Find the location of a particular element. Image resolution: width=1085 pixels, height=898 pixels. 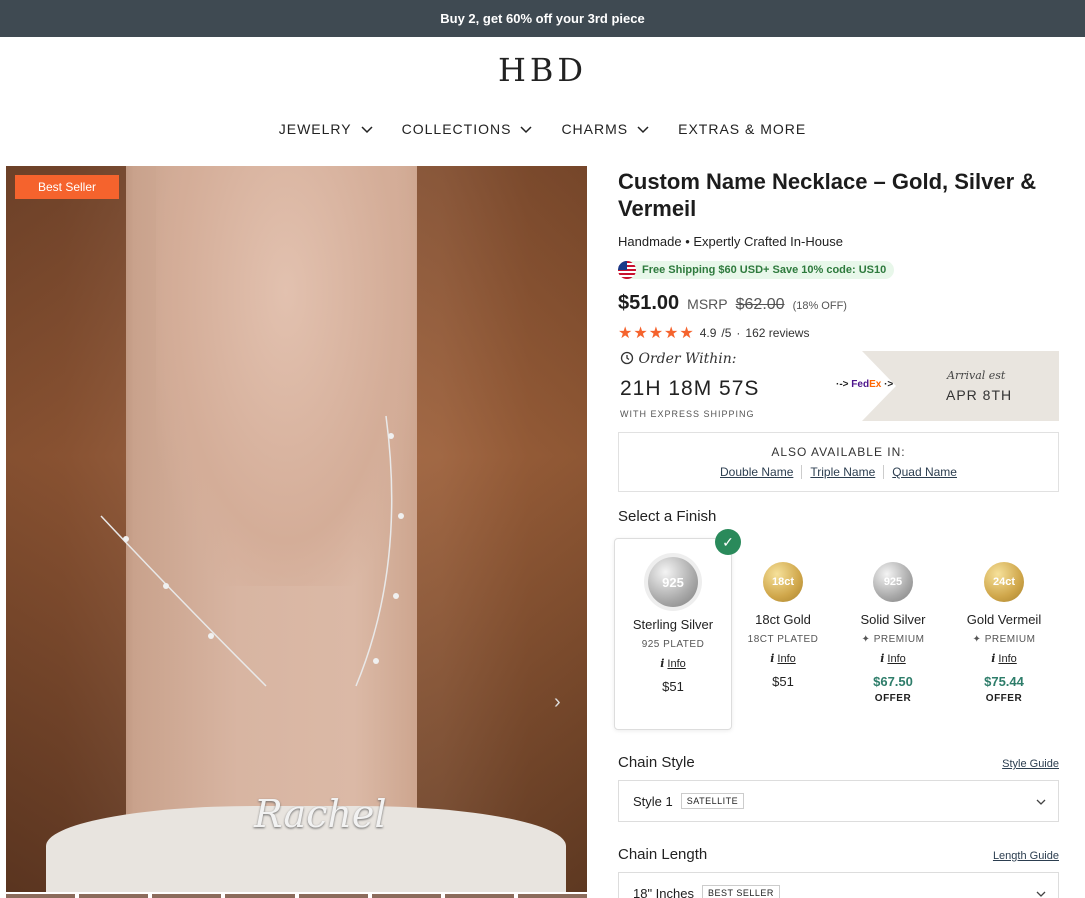

express-shipping-label: WITH EXPRESS SHIPPING is located at coordinates (687, 414).